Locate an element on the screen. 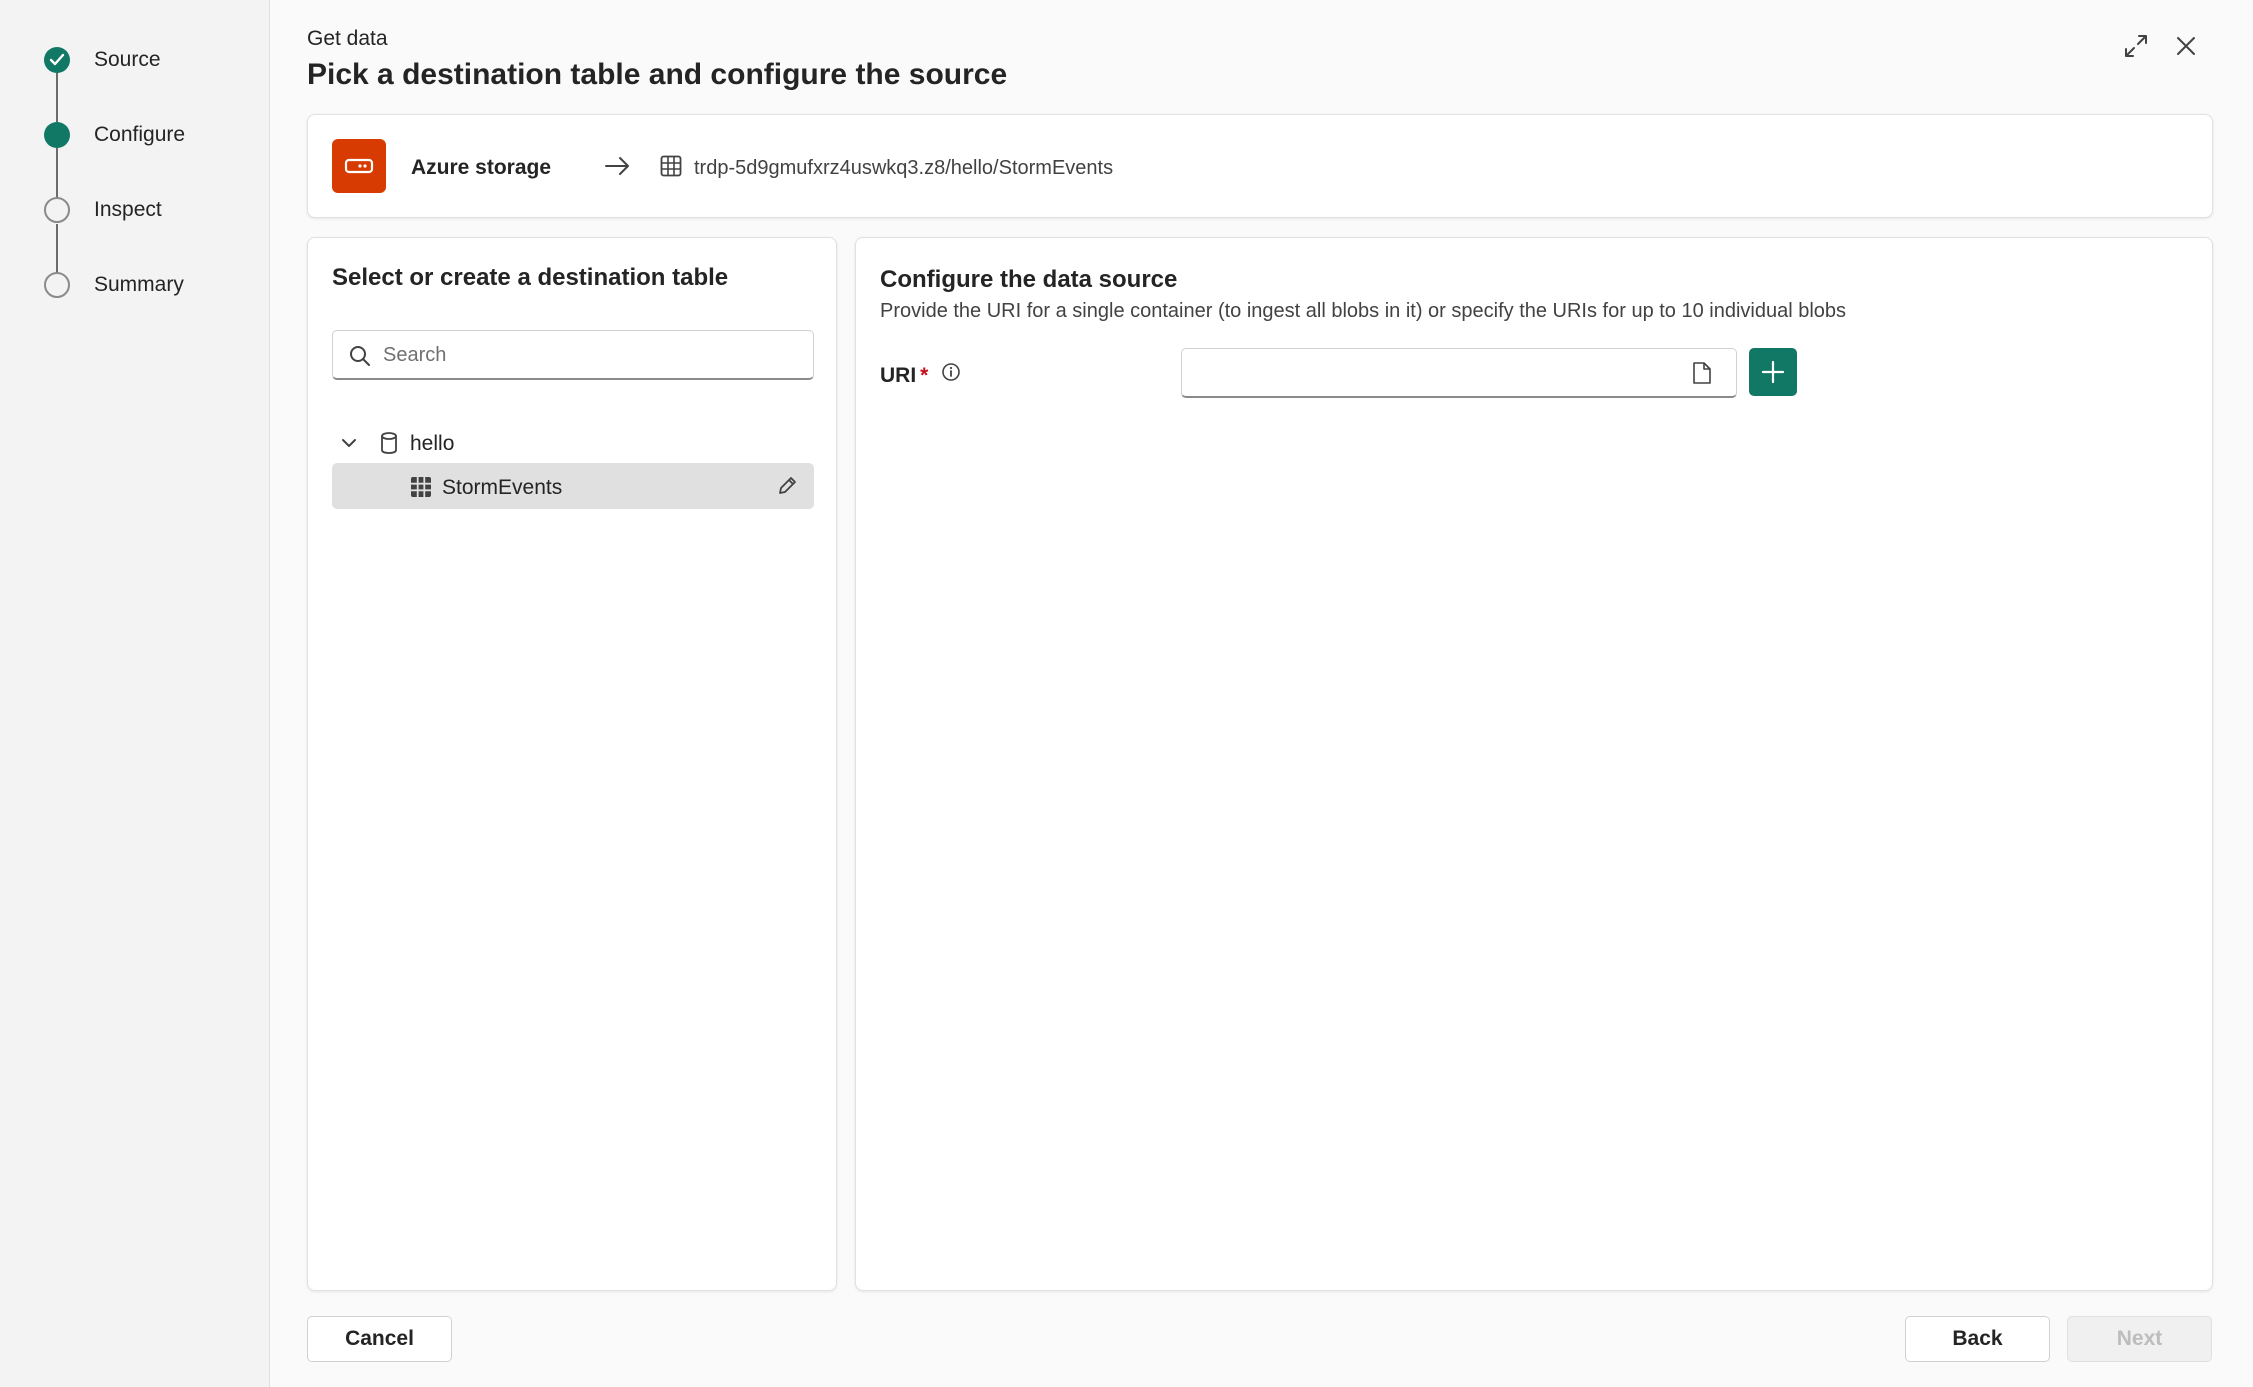  file-browse-icon is located at coordinates (1702, 375).